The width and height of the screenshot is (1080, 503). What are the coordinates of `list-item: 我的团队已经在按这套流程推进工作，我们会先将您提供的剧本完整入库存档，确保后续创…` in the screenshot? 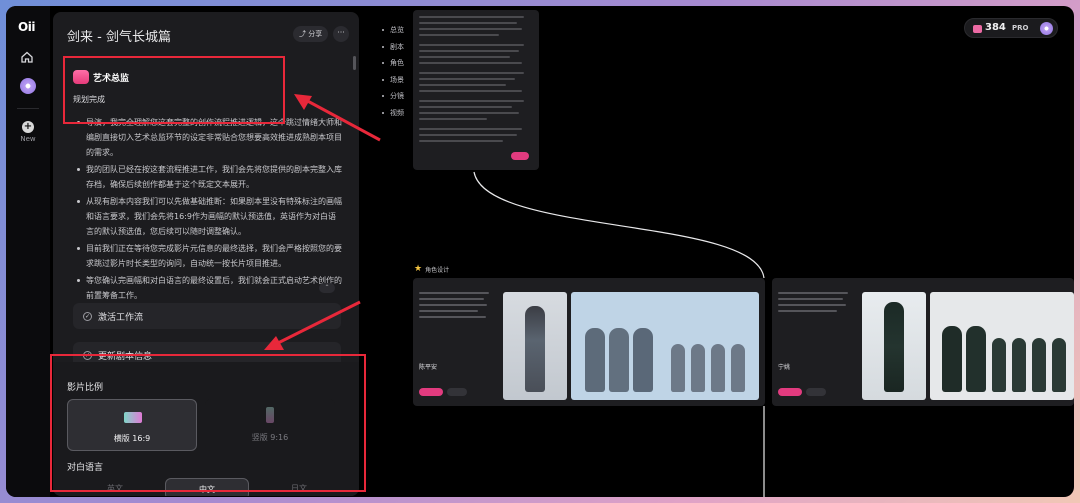 It's located at (210, 177).